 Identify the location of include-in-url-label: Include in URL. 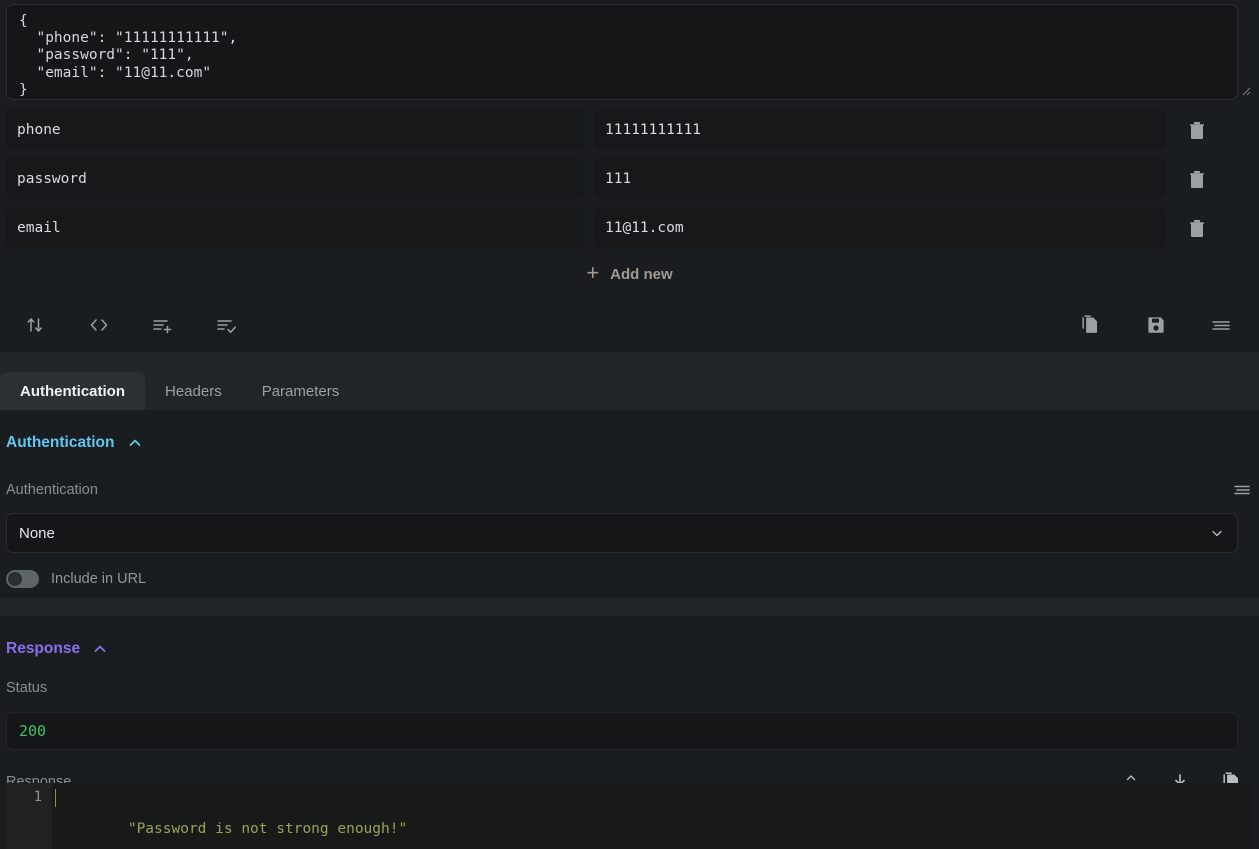
(99, 579).